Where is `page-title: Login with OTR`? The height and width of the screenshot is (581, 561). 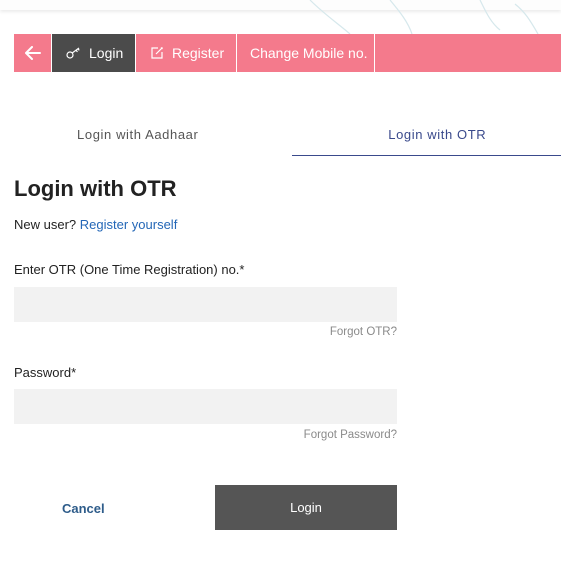
page-title: Login with OTR is located at coordinates (95, 188).